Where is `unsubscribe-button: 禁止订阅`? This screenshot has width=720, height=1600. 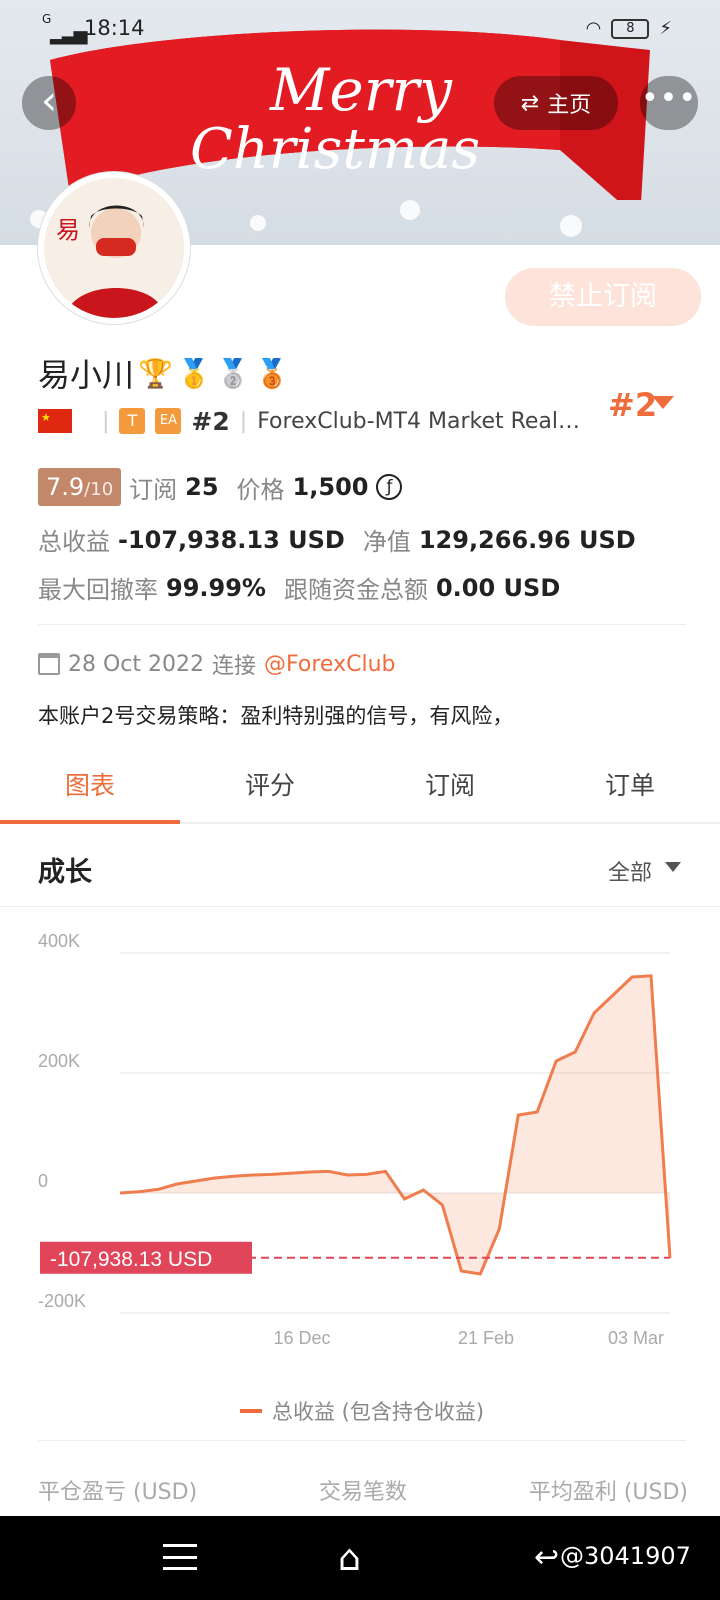 unsubscribe-button: 禁止订阅 is located at coordinates (603, 297).